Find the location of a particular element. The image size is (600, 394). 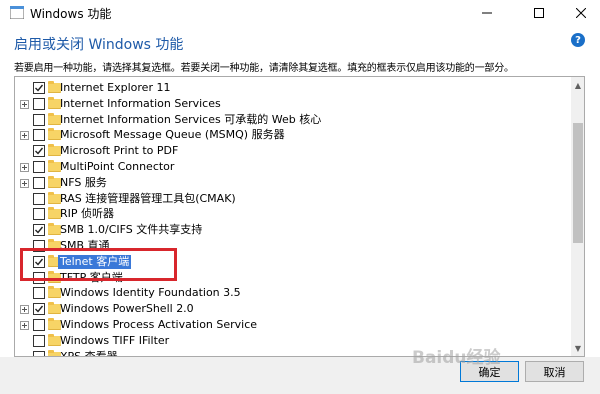

feature-label: Internet Explorer 11 is located at coordinates (115, 87).